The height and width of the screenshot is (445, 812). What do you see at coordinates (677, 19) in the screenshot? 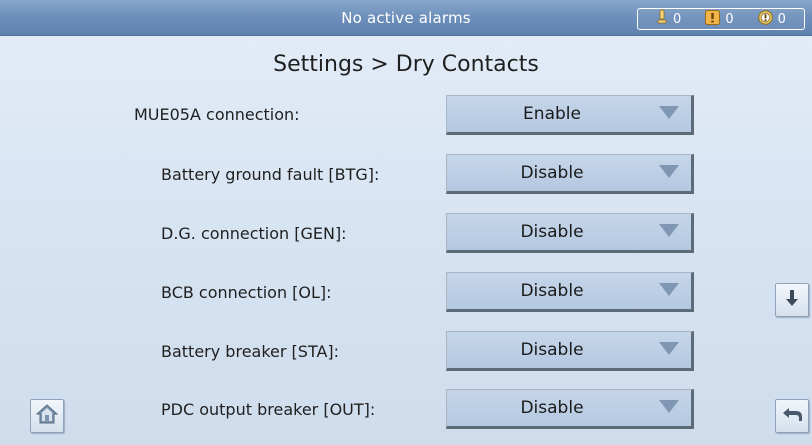
I see `minor-alarm-count: 0` at bounding box center [677, 19].